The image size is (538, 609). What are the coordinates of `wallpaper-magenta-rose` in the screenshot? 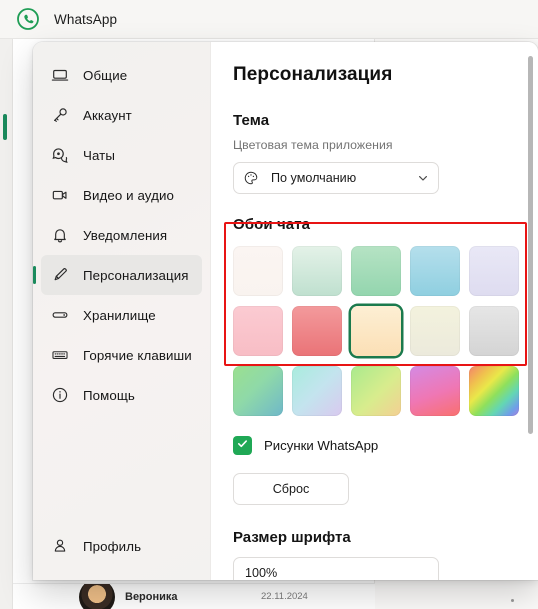 It's located at (435, 391).